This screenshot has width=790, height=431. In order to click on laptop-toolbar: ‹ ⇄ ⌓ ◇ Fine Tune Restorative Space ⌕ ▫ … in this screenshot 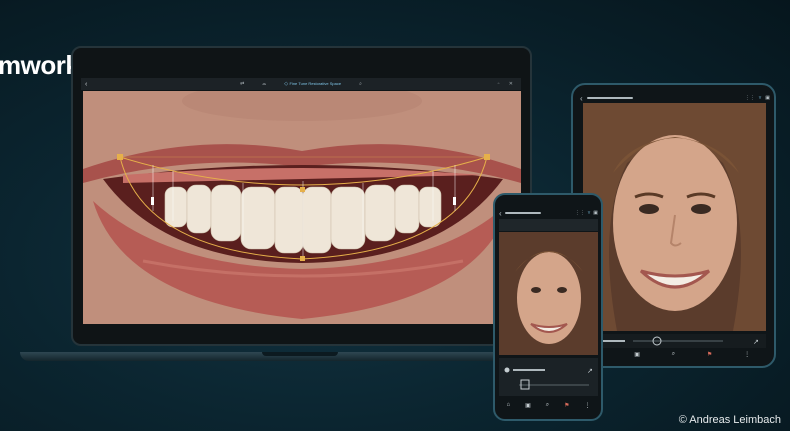, I will do `click(301, 84)`.